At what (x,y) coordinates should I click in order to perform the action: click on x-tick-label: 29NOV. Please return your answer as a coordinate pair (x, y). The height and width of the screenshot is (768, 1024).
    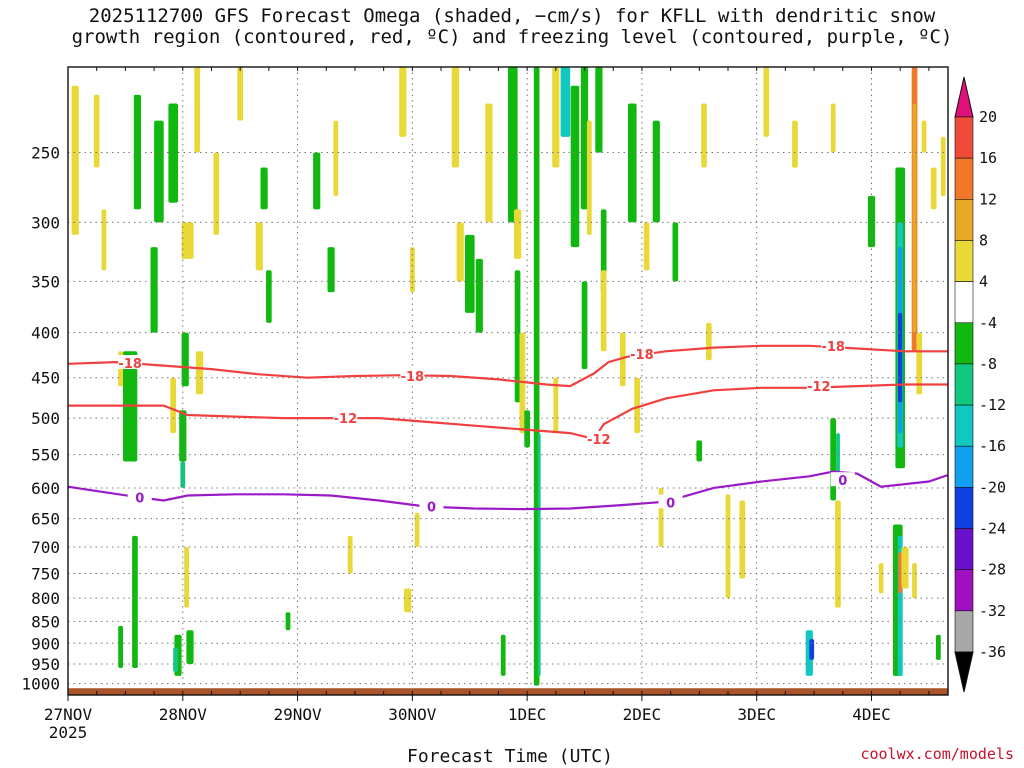
    Looking at the image, I should click on (297, 714).